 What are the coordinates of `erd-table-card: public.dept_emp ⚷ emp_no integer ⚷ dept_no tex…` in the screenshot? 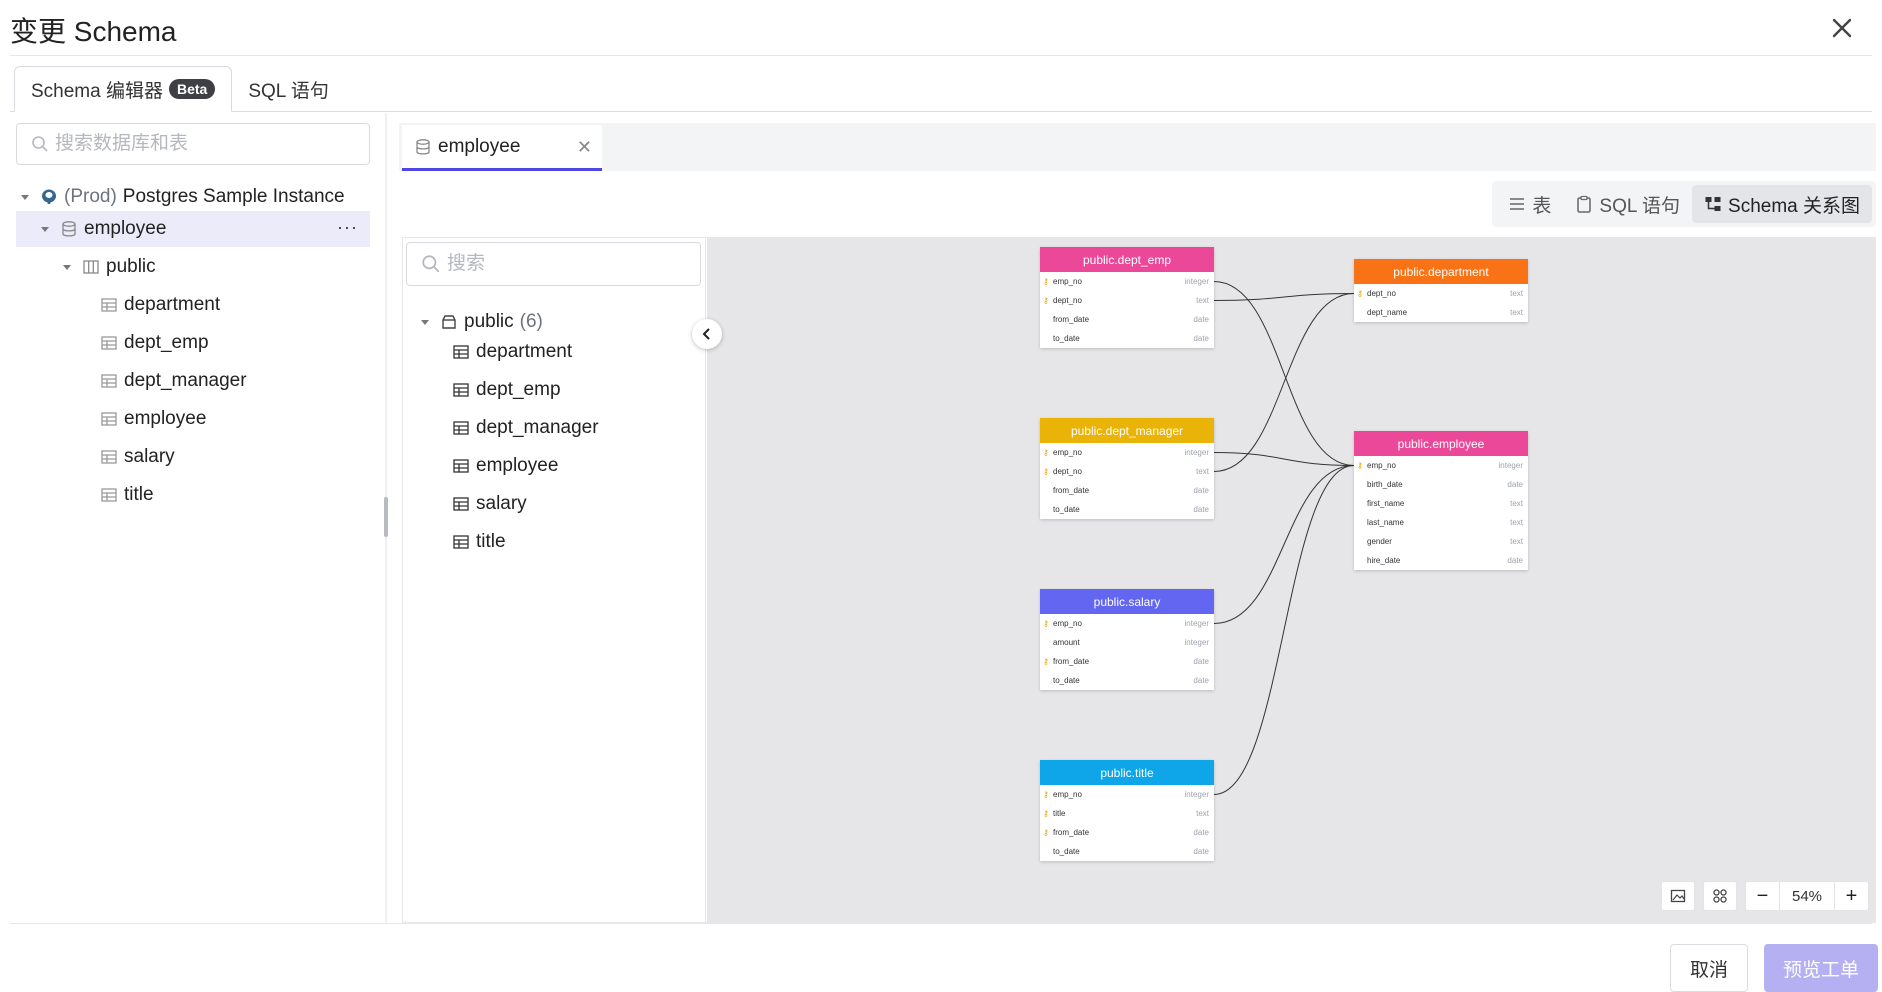 It's located at (1127, 297).